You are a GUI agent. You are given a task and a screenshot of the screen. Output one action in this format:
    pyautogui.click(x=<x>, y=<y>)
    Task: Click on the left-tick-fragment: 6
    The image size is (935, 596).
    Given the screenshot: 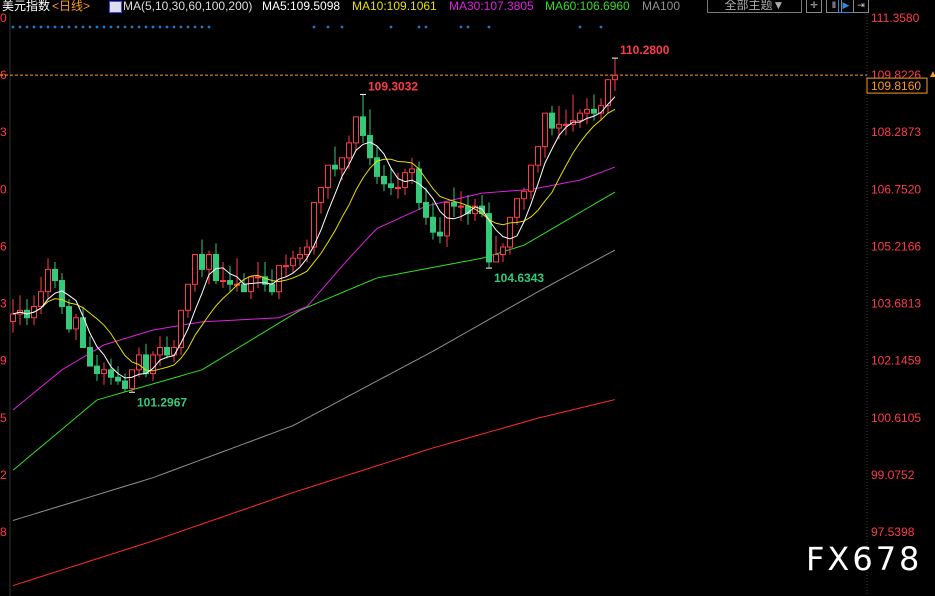 What is the action you would take?
    pyautogui.click(x=3, y=246)
    